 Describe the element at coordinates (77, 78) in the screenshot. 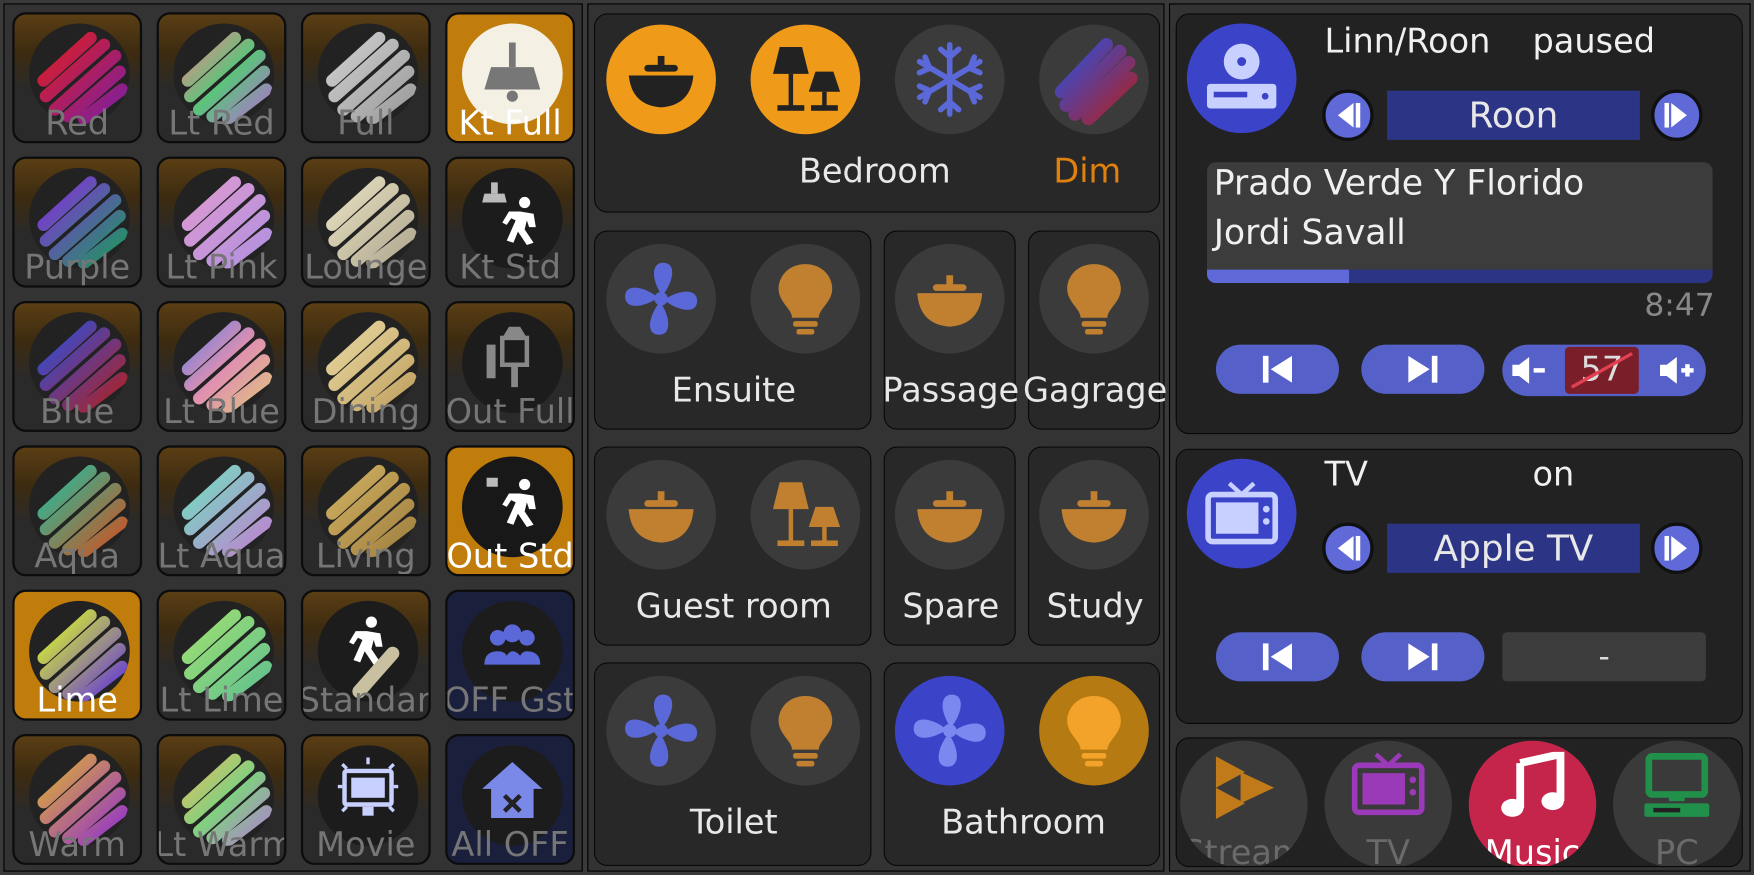

I see `scene-button-red: Red` at that location.